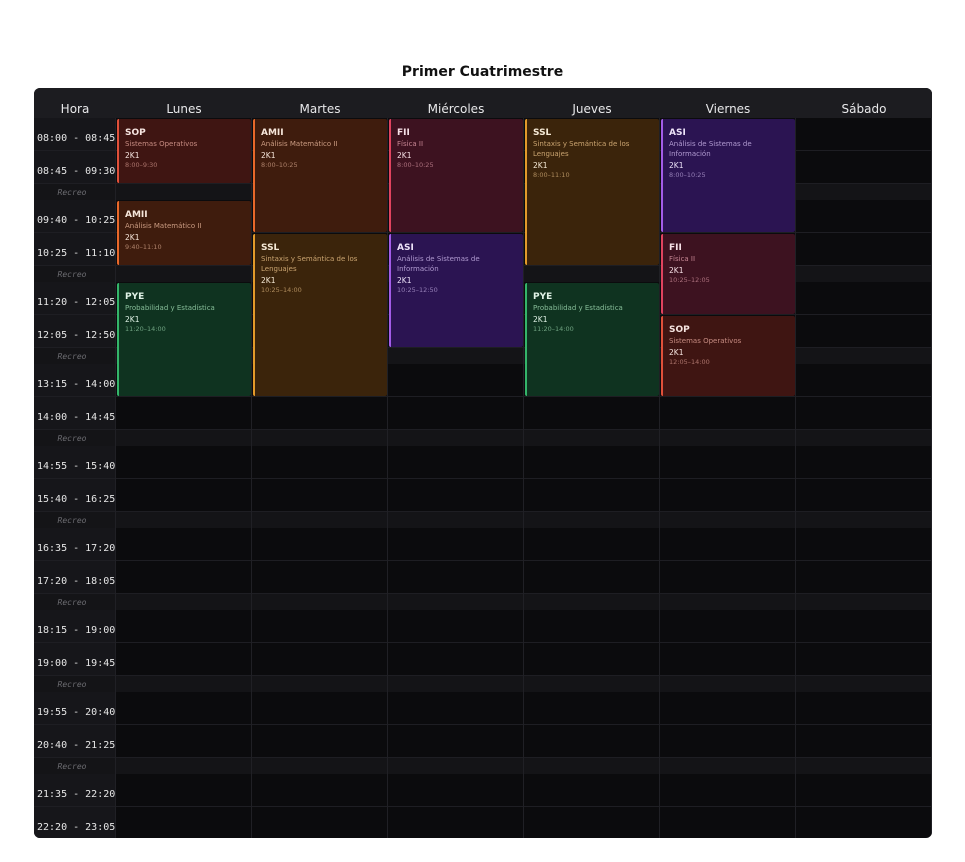  Describe the element at coordinates (76, 827) in the screenshot. I see `time-slot-label: 22:20 - 23:05` at that location.